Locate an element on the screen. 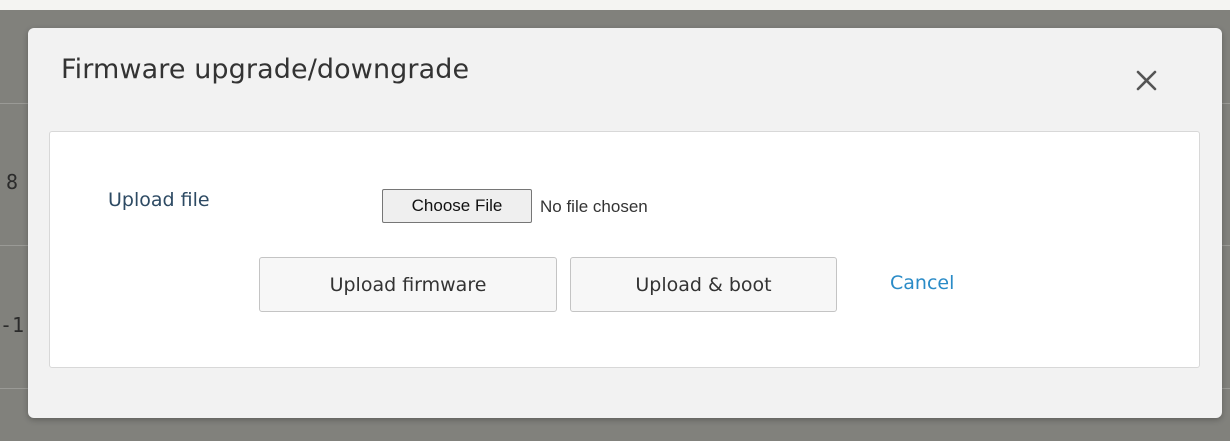  upload-file-label: Upload file is located at coordinates (159, 200).